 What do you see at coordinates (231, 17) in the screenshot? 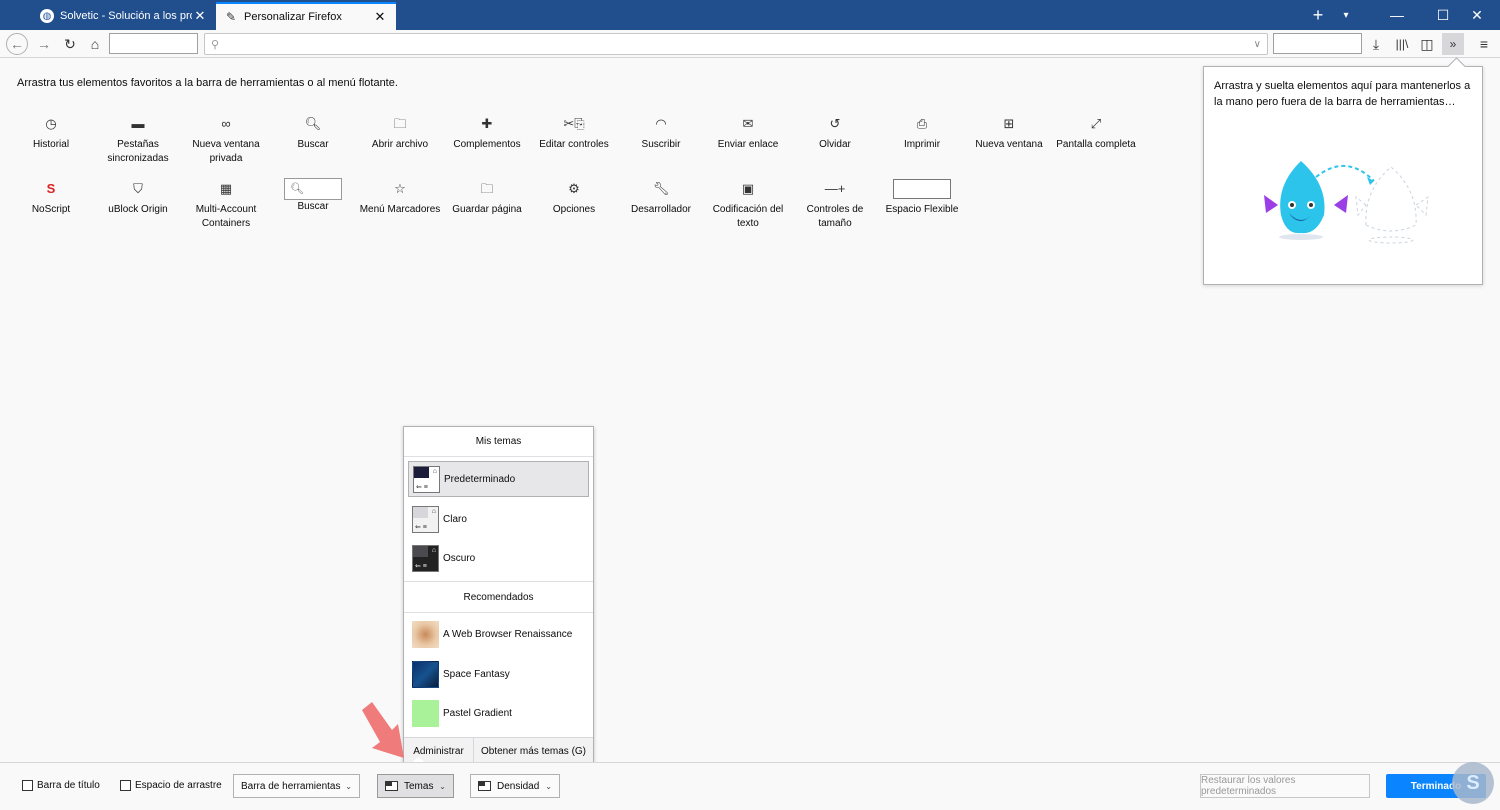
I see `brush-icon: ✎` at bounding box center [231, 17].